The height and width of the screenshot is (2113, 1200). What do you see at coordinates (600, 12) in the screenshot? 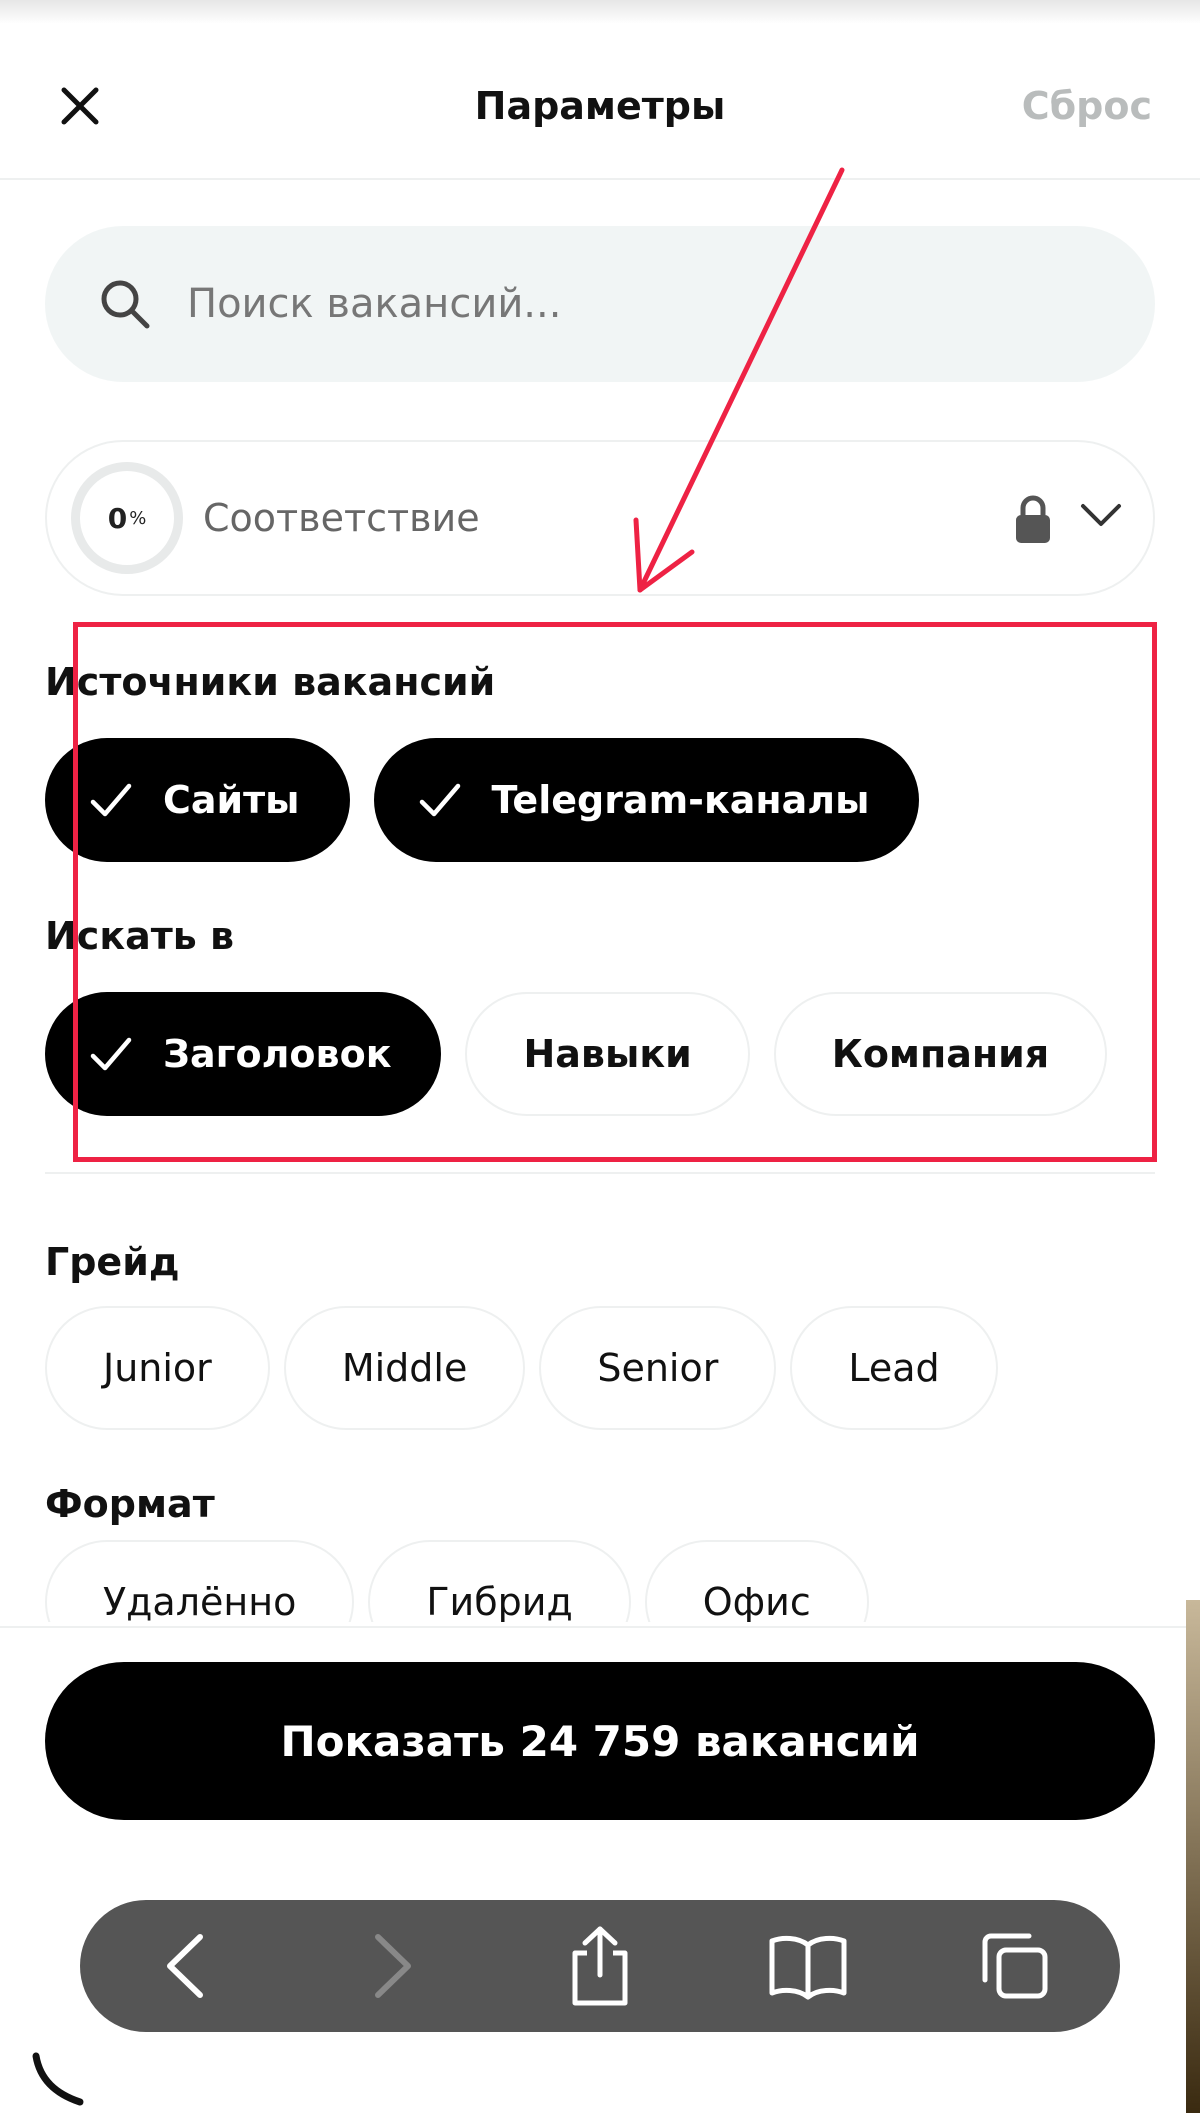
I see `top-fade` at bounding box center [600, 12].